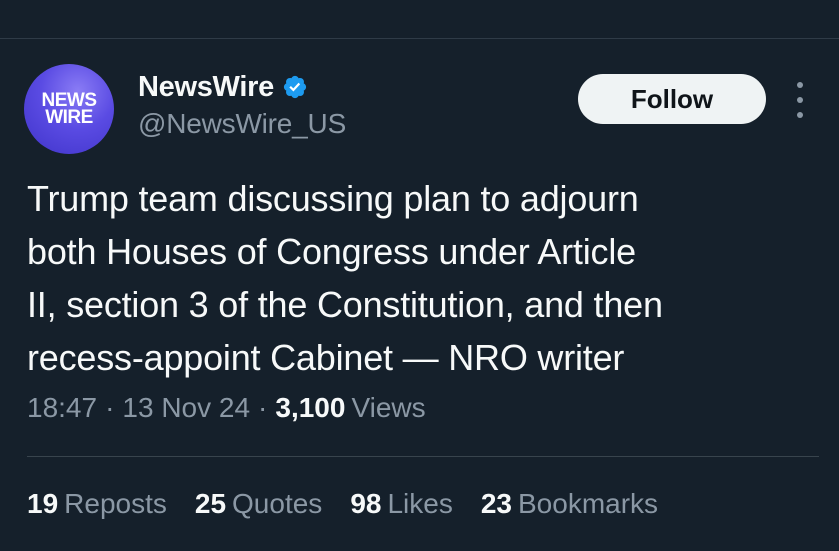 The height and width of the screenshot is (551, 839). Describe the element at coordinates (423, 456) in the screenshot. I see `stats-divider` at that location.